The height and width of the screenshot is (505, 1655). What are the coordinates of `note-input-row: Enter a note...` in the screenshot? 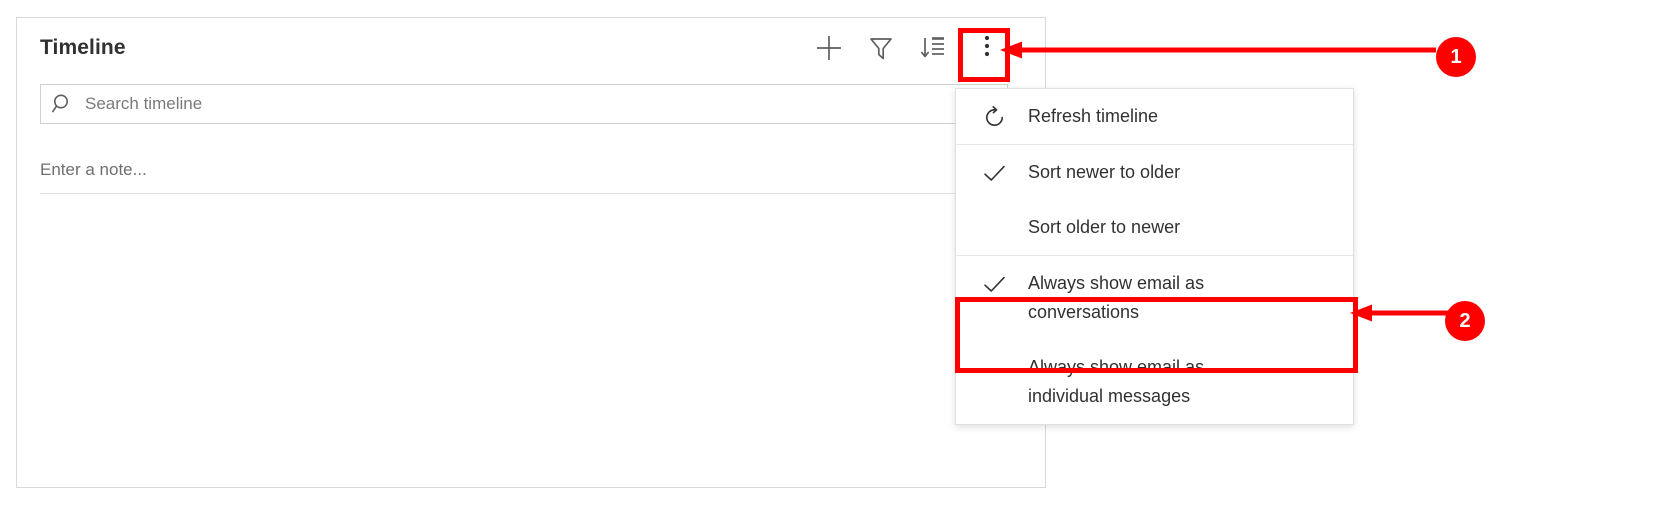 It's located at (524, 170).